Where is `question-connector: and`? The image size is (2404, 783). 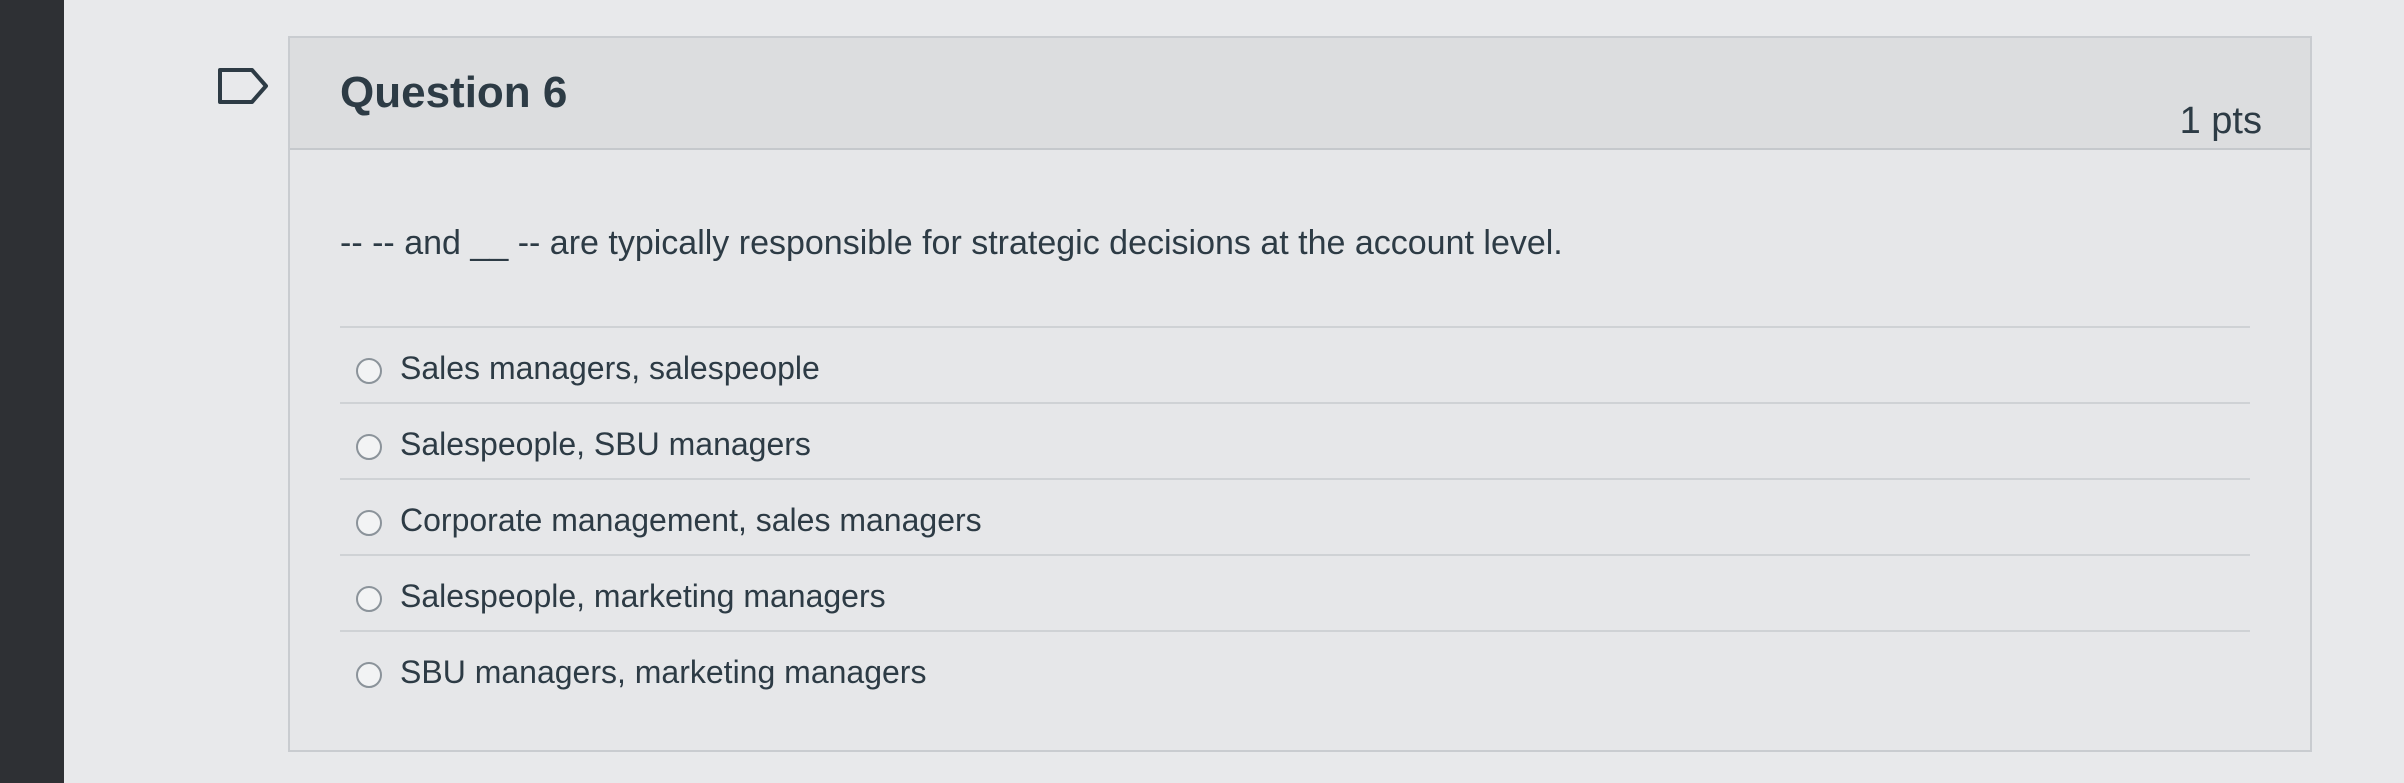
question-connector: and is located at coordinates (432, 243).